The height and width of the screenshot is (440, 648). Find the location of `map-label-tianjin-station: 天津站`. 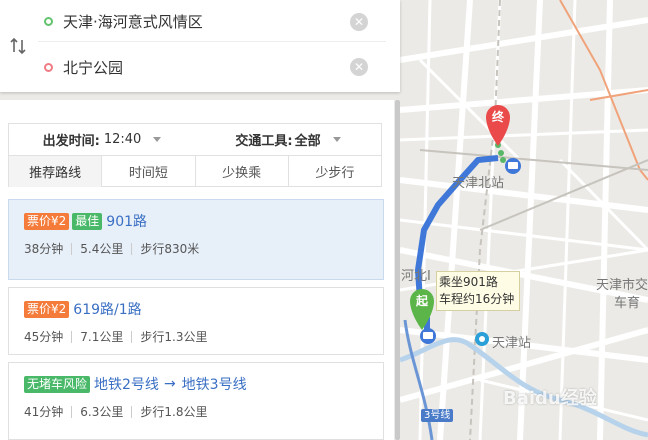

map-label-tianjin-station: 天津站 is located at coordinates (512, 343).